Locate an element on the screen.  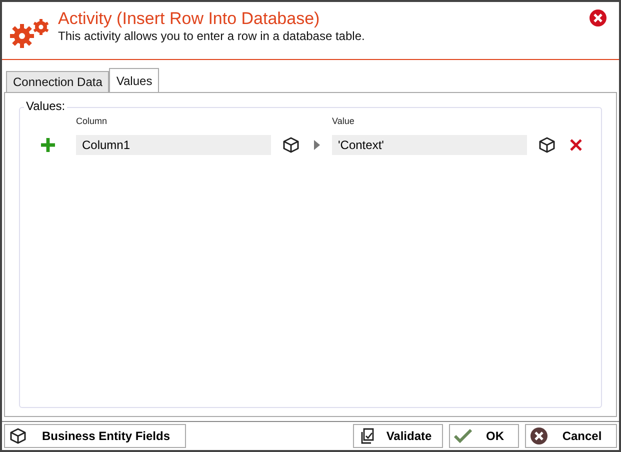
cancel-icon is located at coordinates (539, 436).